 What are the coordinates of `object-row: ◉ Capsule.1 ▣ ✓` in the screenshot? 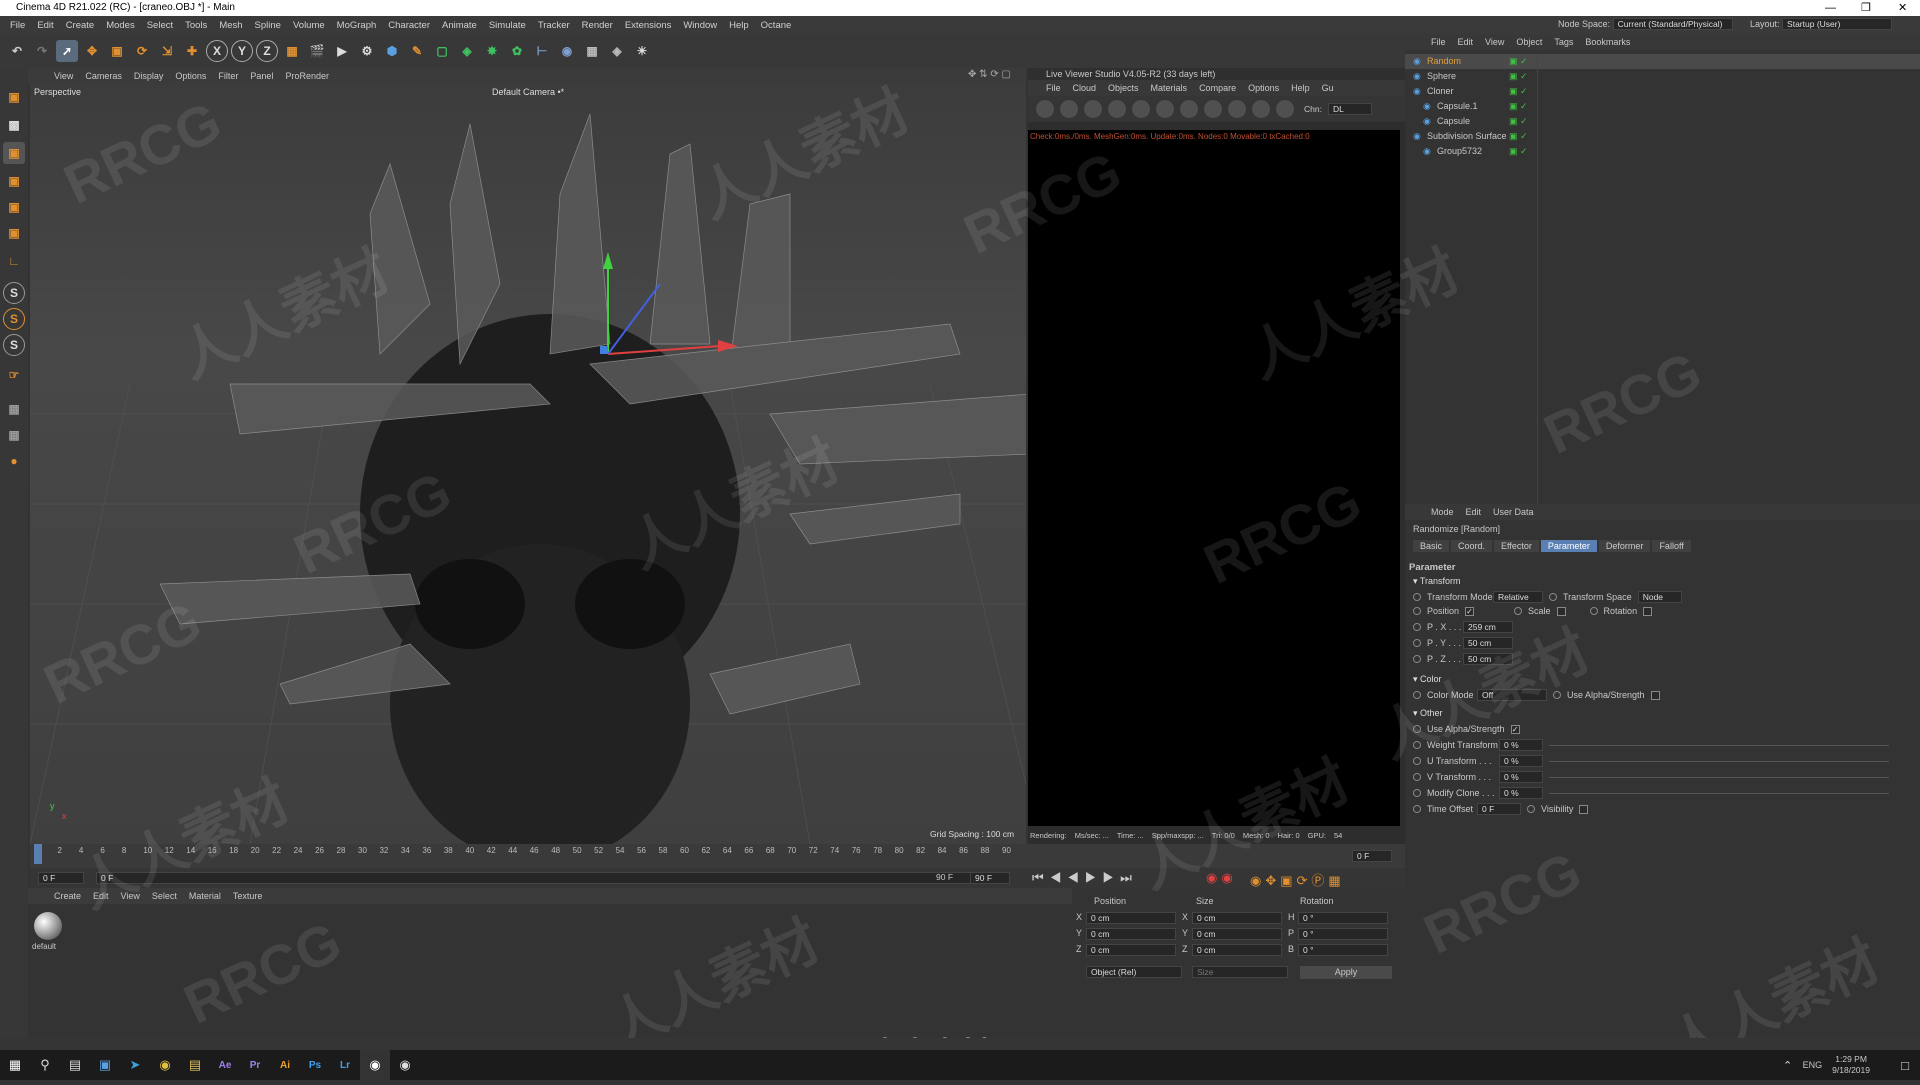 It's located at (1662, 106).